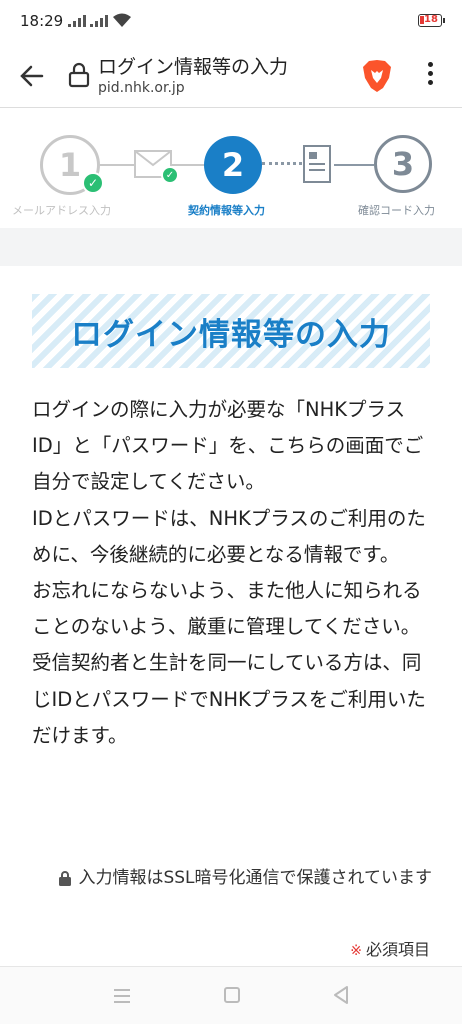 The image size is (462, 1024). Describe the element at coordinates (233, 165) in the screenshot. I see `step-2-circle: 2` at that location.